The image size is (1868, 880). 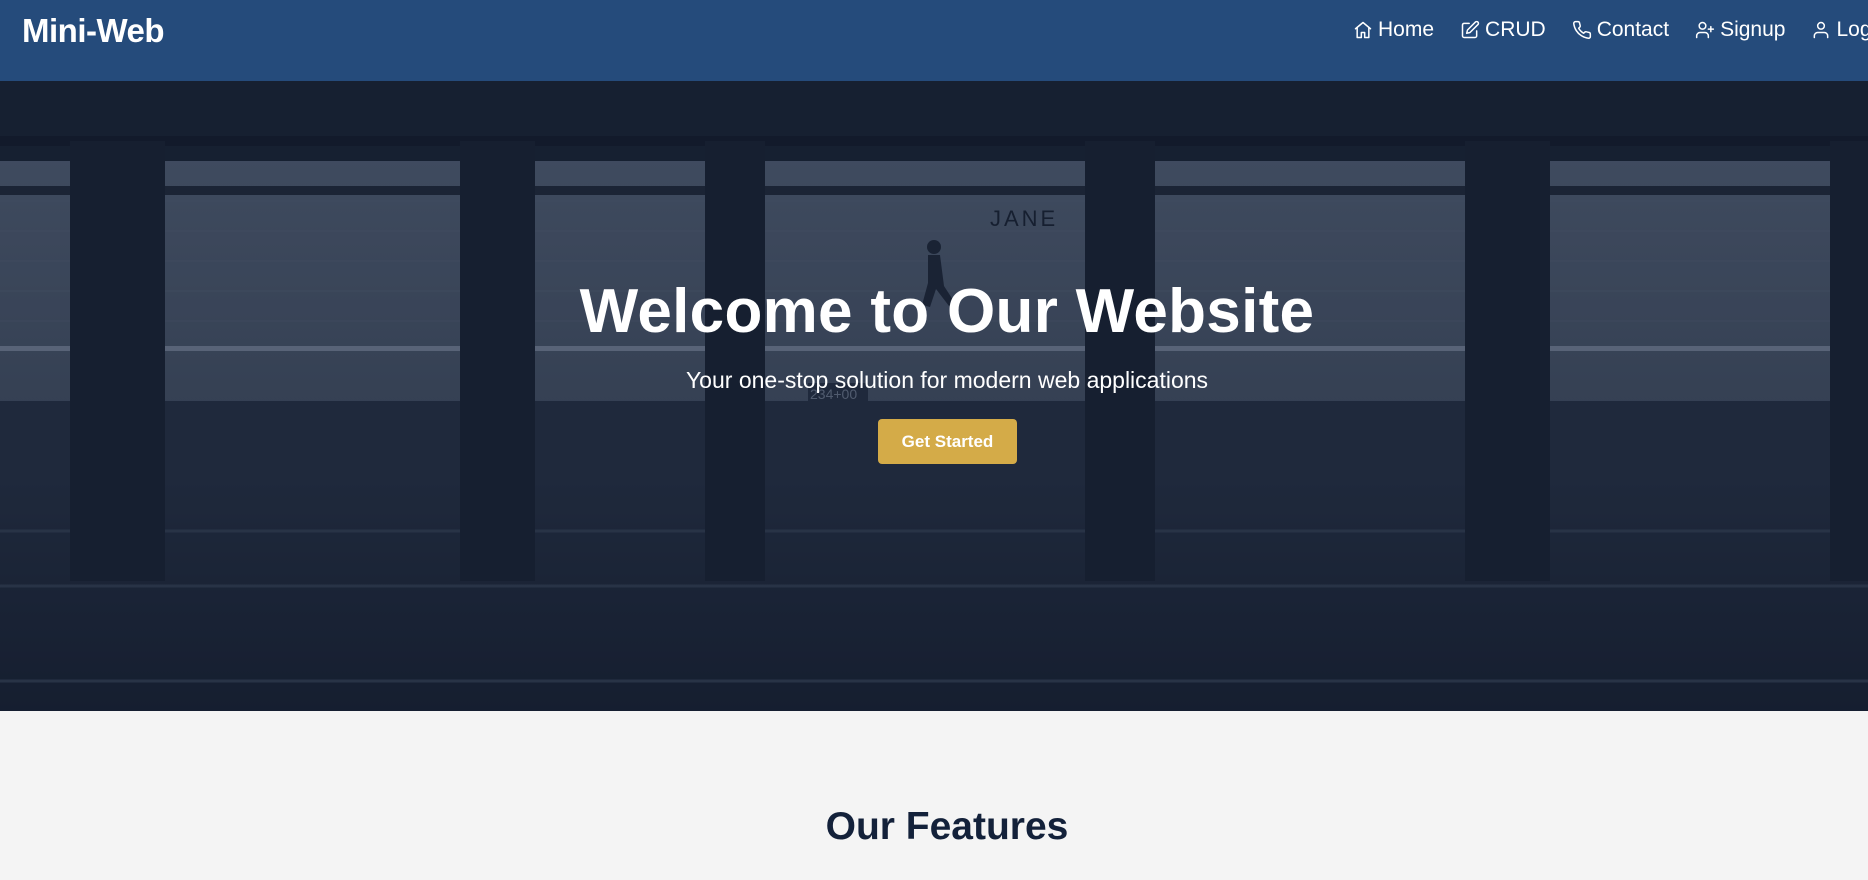 I want to click on home-icon, so click(x=1363, y=30).